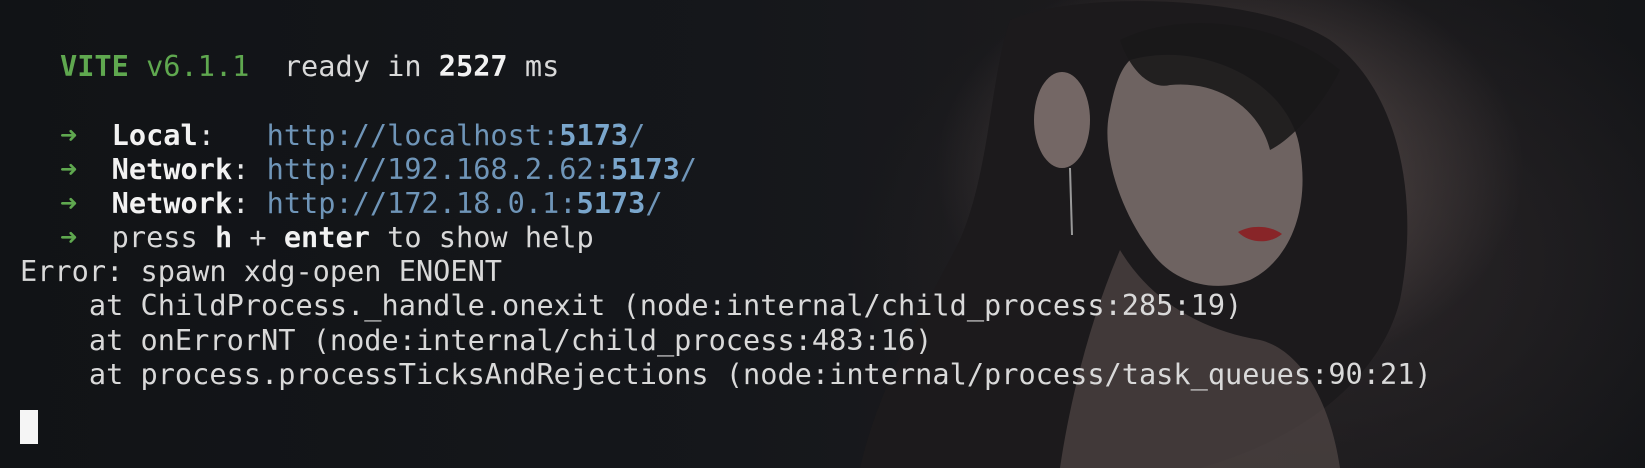 The image size is (1645, 468). What do you see at coordinates (223, 237) in the screenshot?
I see `help-key-h: h` at bounding box center [223, 237].